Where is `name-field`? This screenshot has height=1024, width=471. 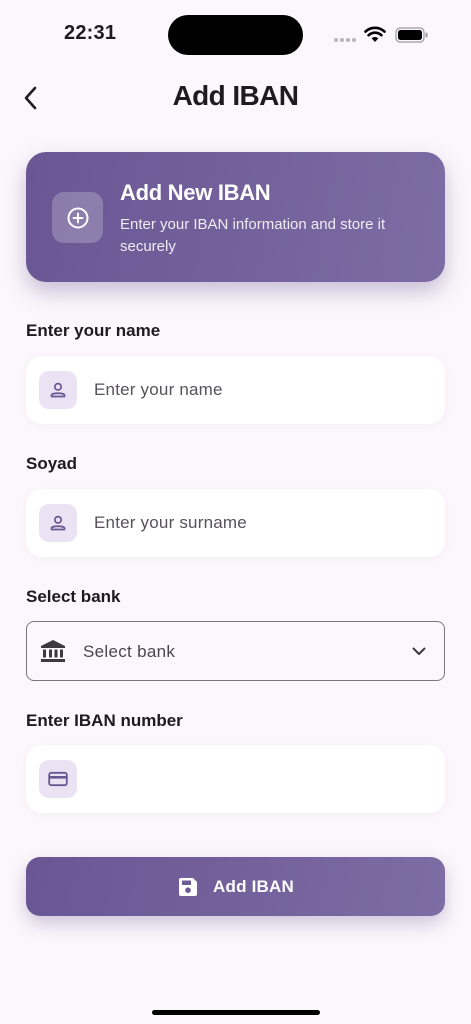
name-field is located at coordinates (235, 390).